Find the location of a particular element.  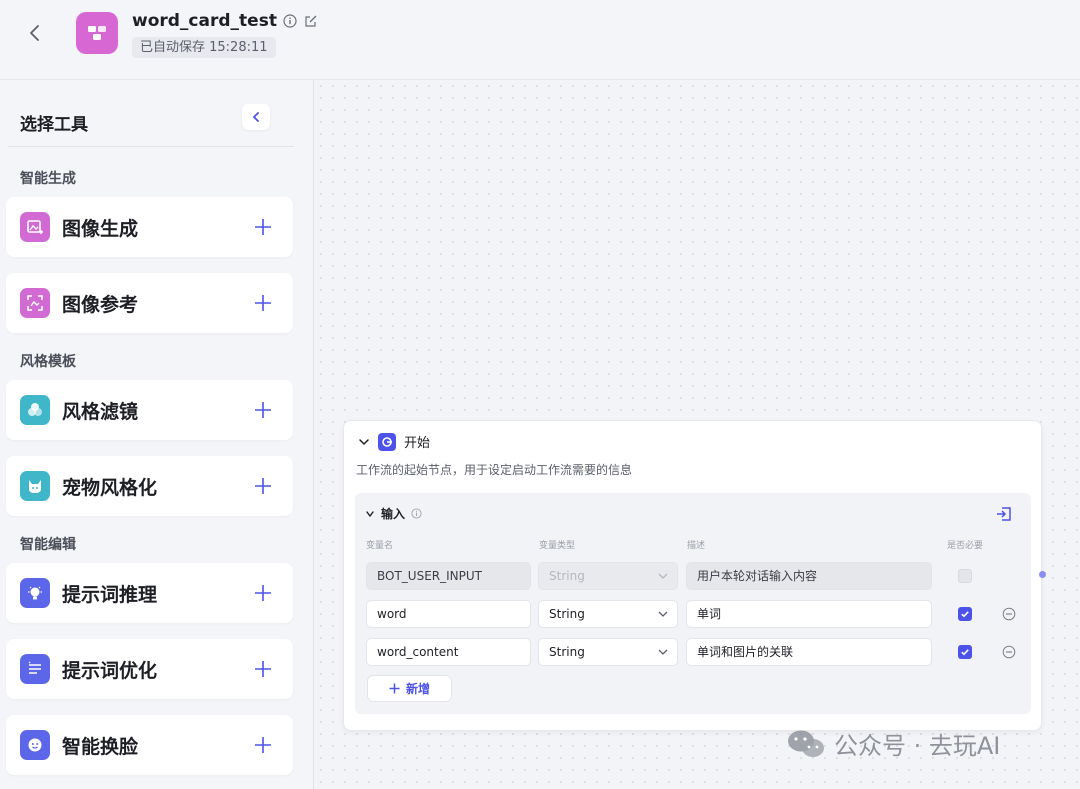

section-label-smart-edit: 智能编辑 is located at coordinates (48, 545).